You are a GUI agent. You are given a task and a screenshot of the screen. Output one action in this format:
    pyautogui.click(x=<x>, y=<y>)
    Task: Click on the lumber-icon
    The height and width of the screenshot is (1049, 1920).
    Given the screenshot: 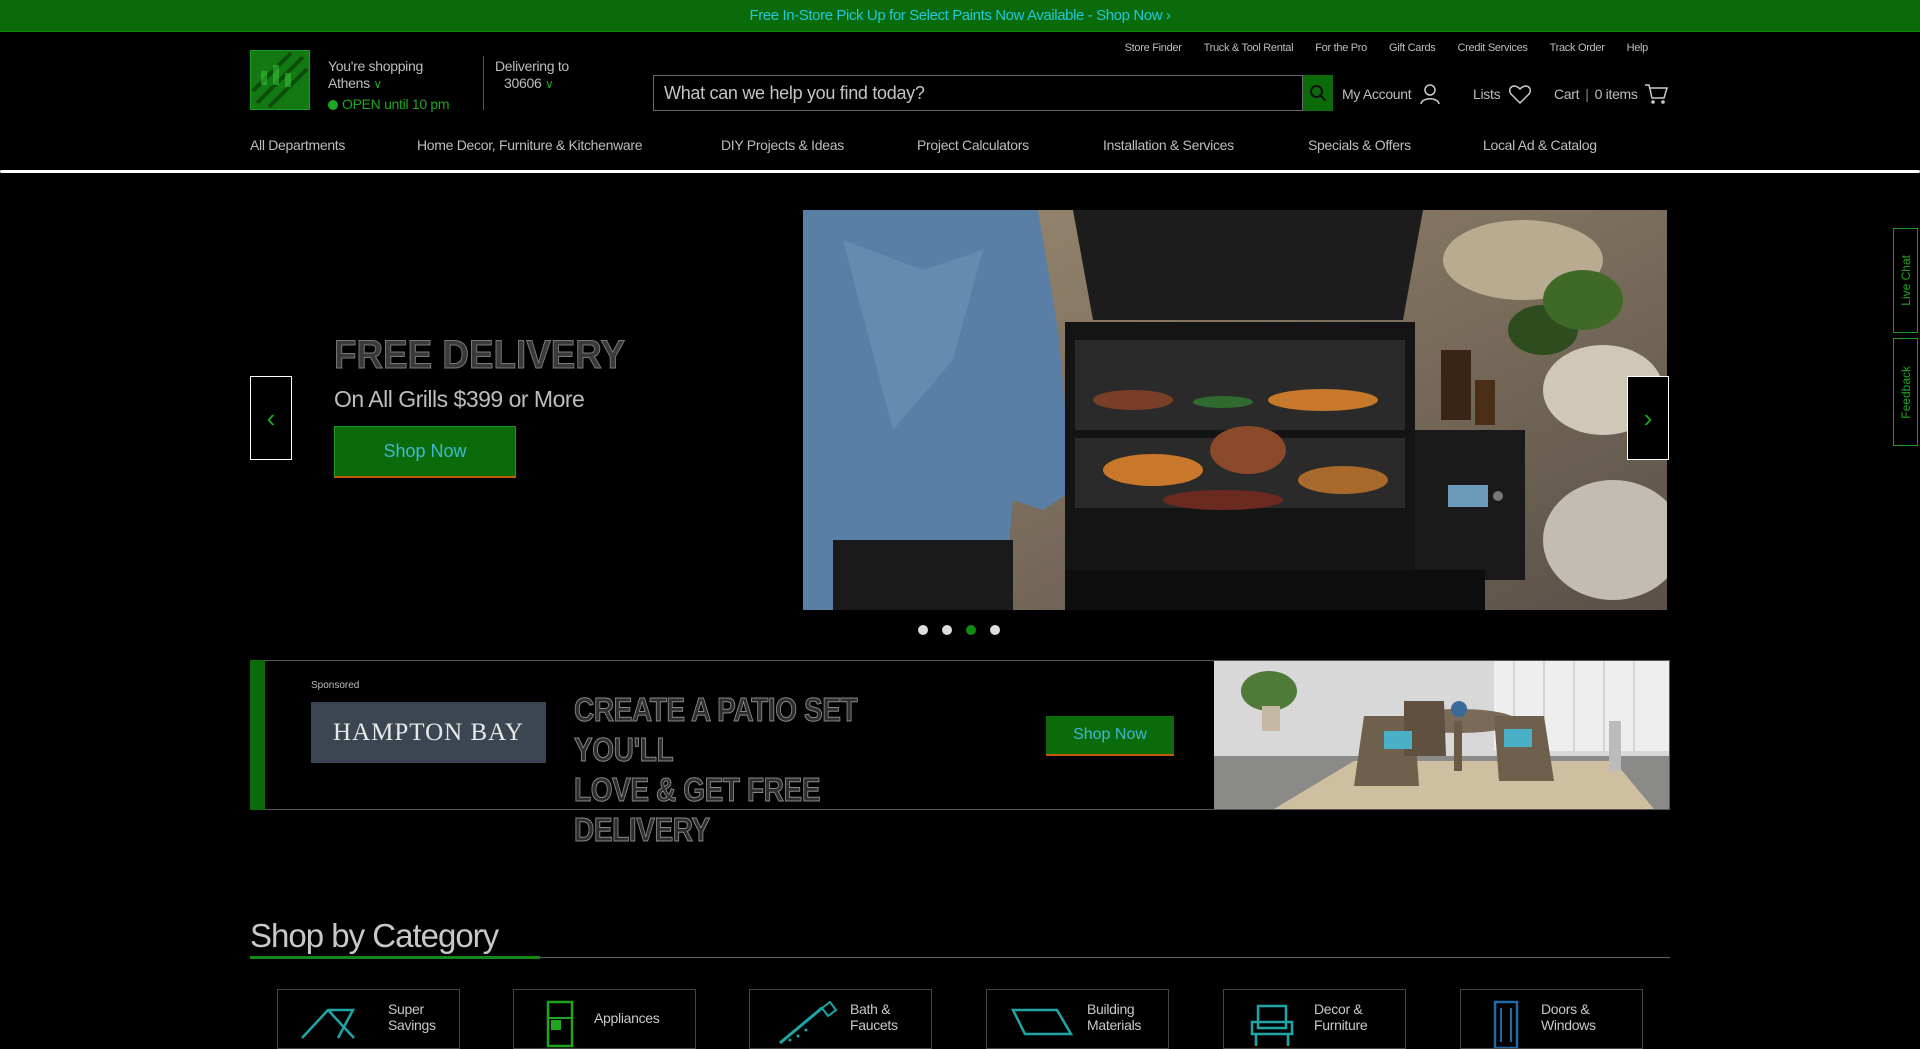 What is the action you would take?
    pyautogui.click(x=1042, y=1022)
    